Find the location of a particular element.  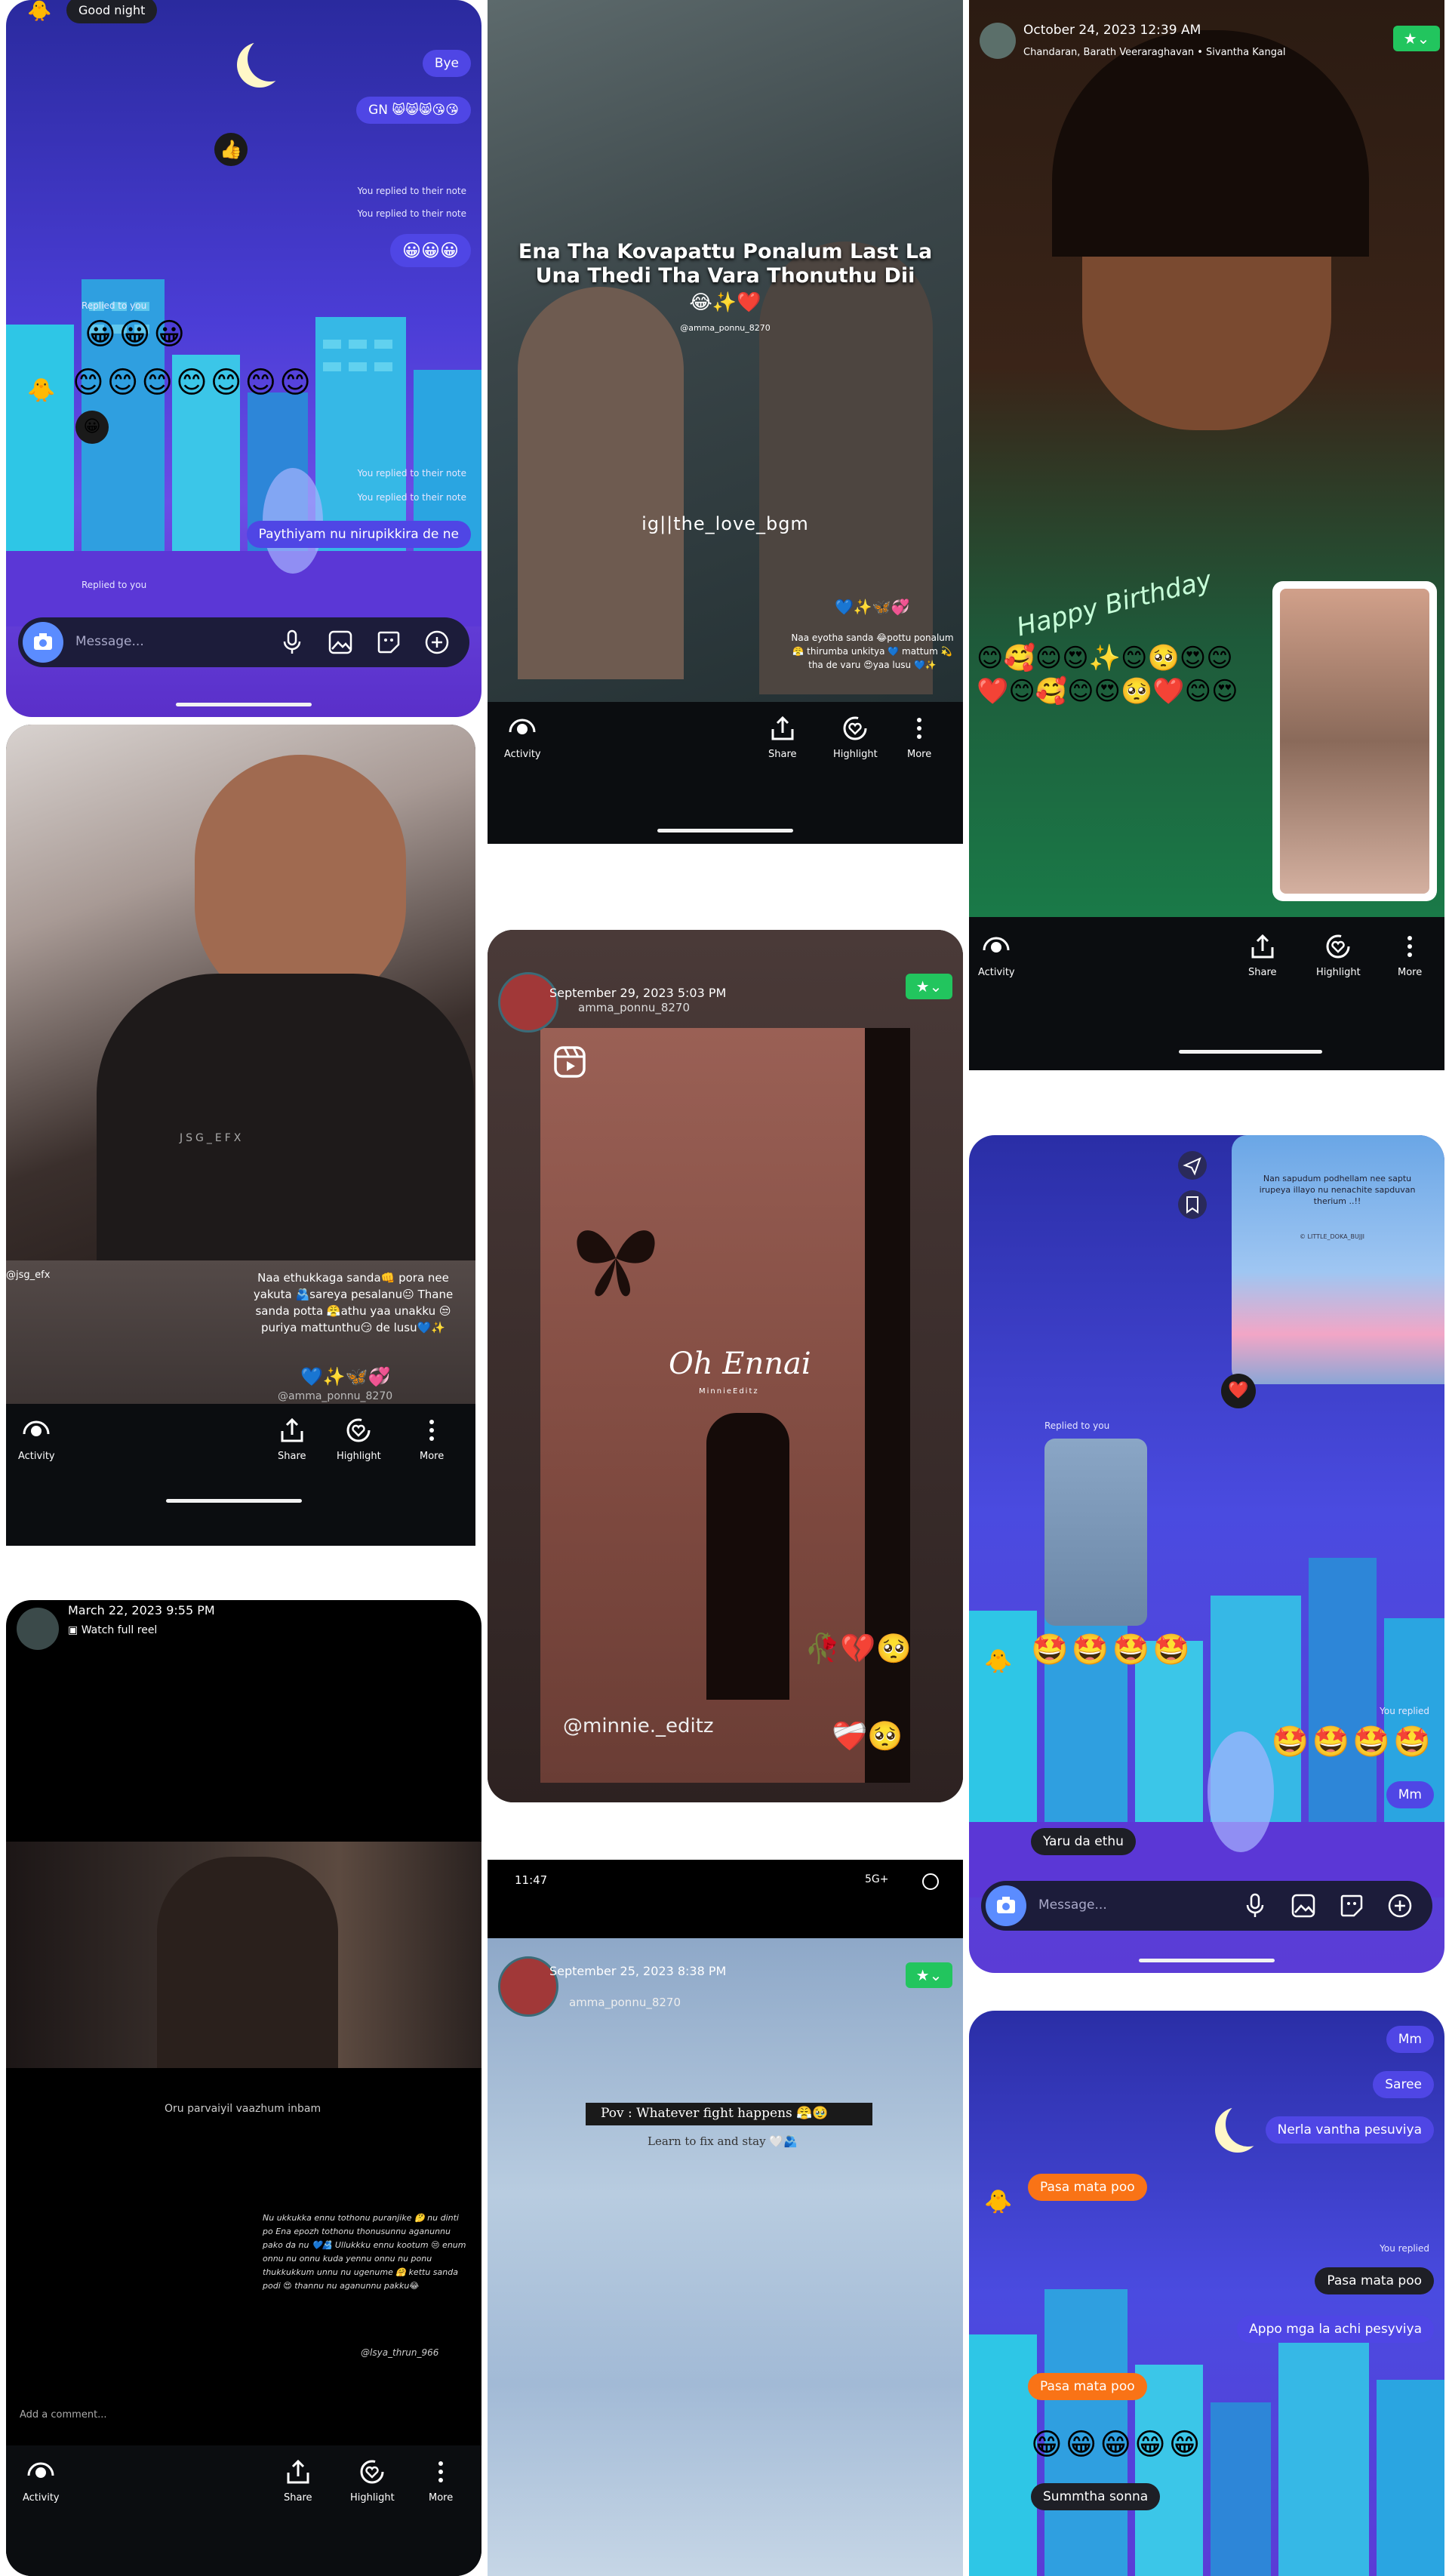

message-grins: 😀😀😀 is located at coordinates (430, 250).